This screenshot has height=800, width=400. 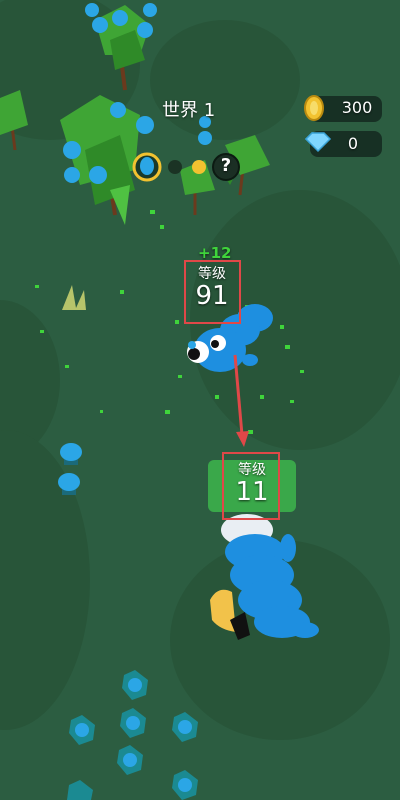 What do you see at coordinates (353, 143) in the screenshot?
I see `gem-count: 0` at bounding box center [353, 143].